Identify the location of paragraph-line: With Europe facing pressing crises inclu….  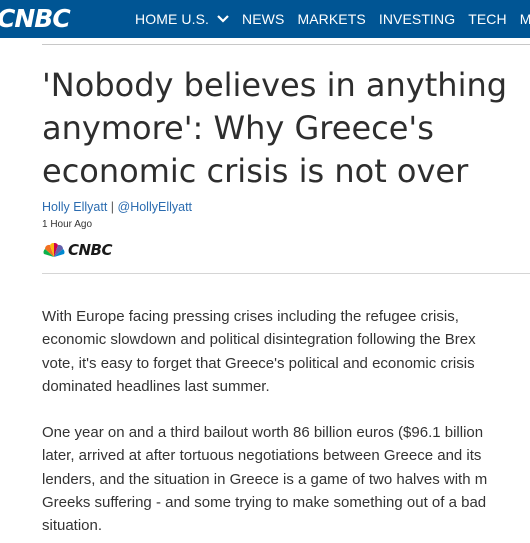
(250, 316).